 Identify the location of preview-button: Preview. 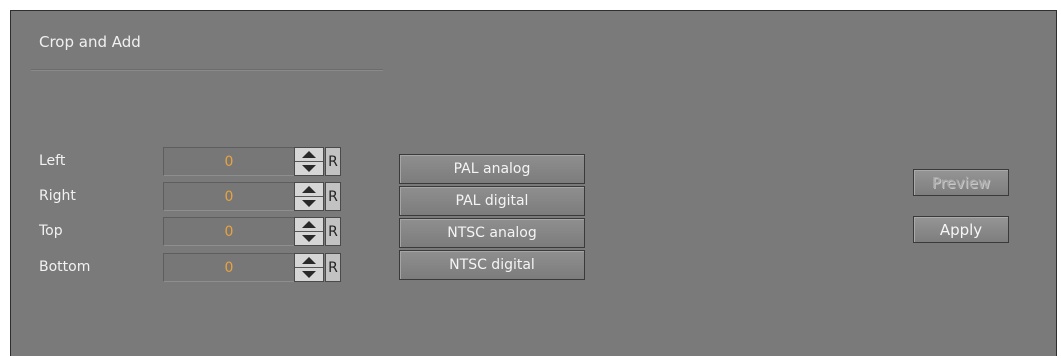
(961, 182).